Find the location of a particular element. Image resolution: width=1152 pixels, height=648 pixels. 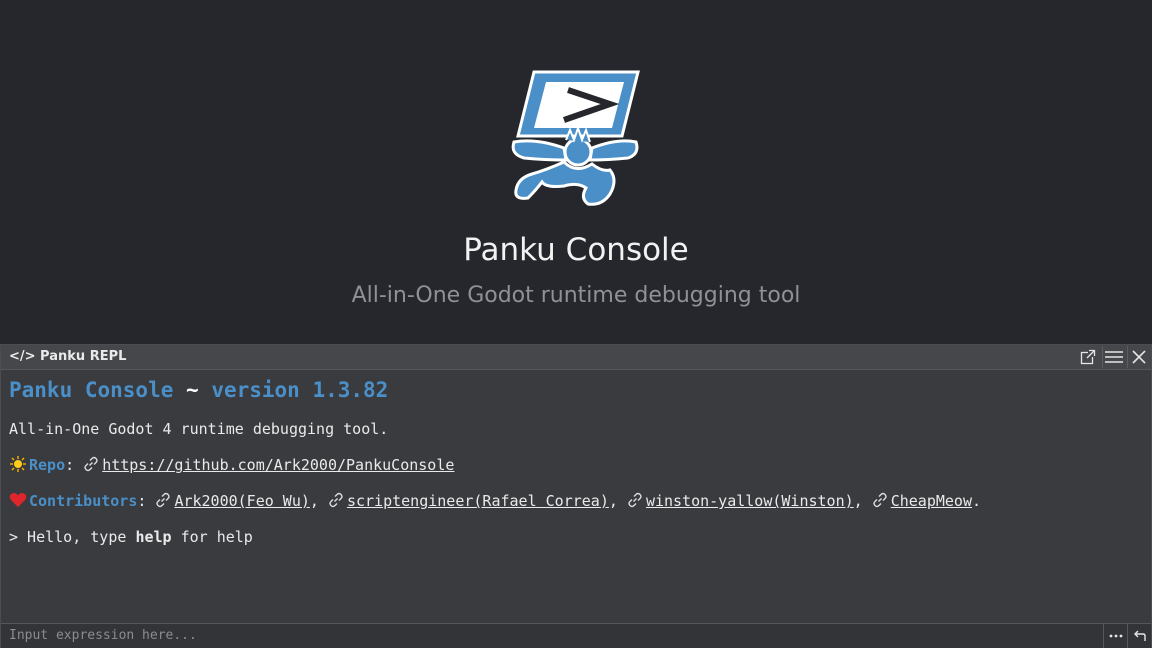

splash-subtitle: All-in-One Godot runtime debugging tool is located at coordinates (576, 295).